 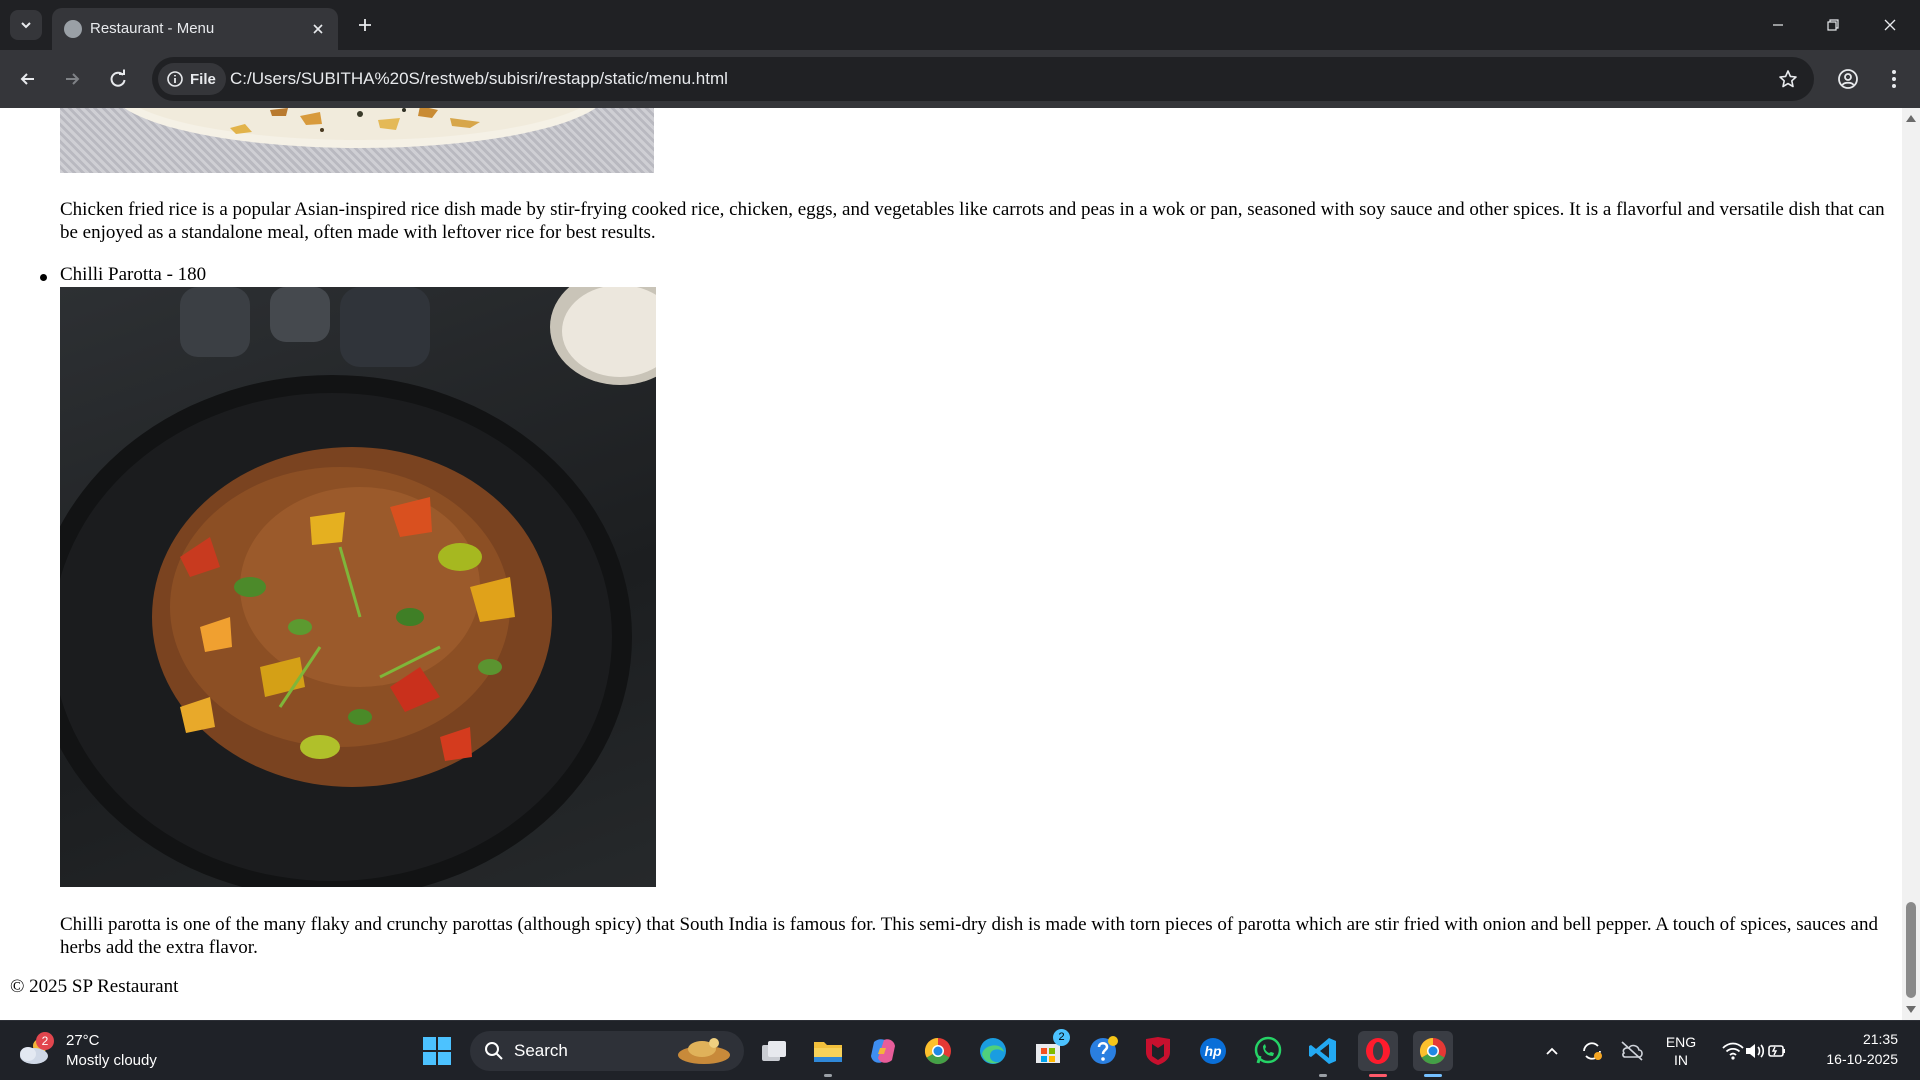 I want to click on browser-menu-button, so click(x=1894, y=79).